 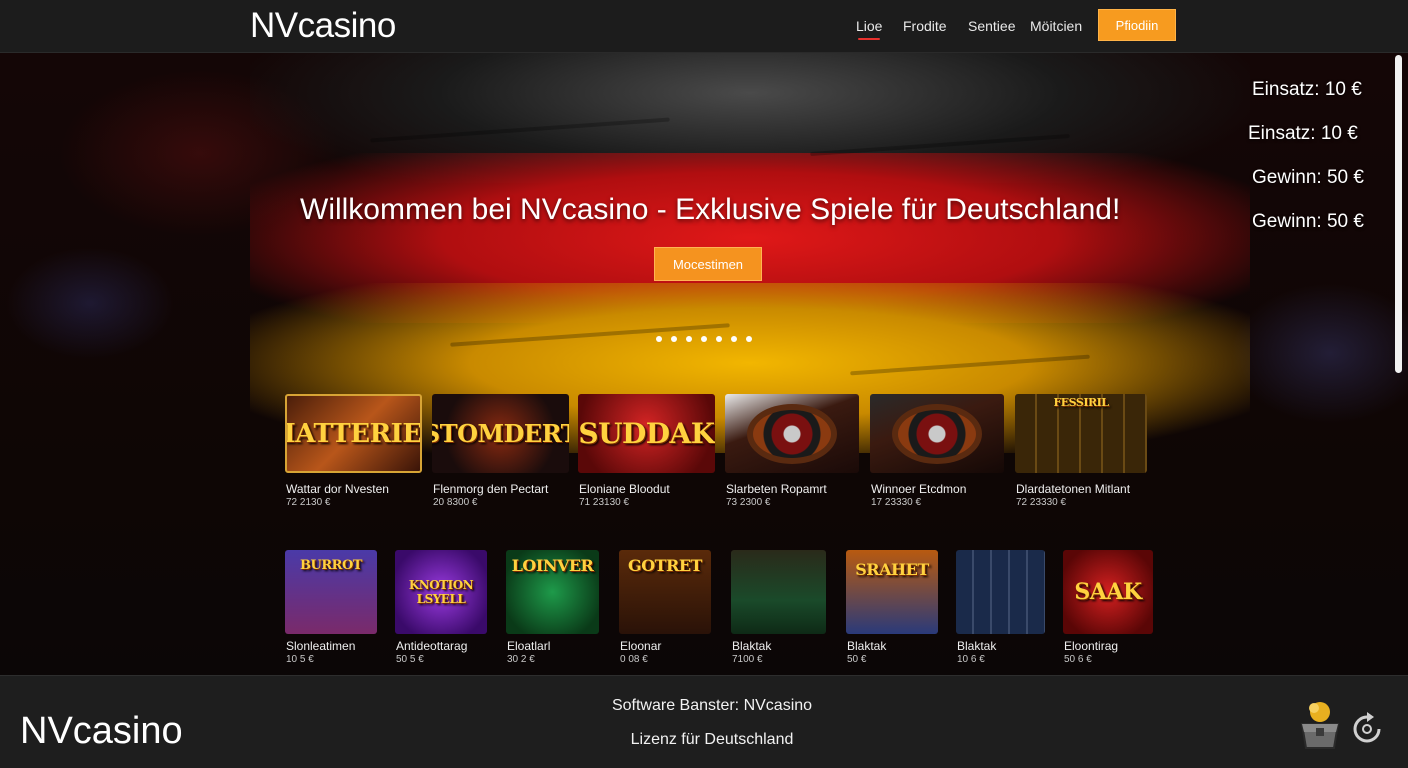 I want to click on nav-item-4: Möitcien, so click(x=1056, y=26).